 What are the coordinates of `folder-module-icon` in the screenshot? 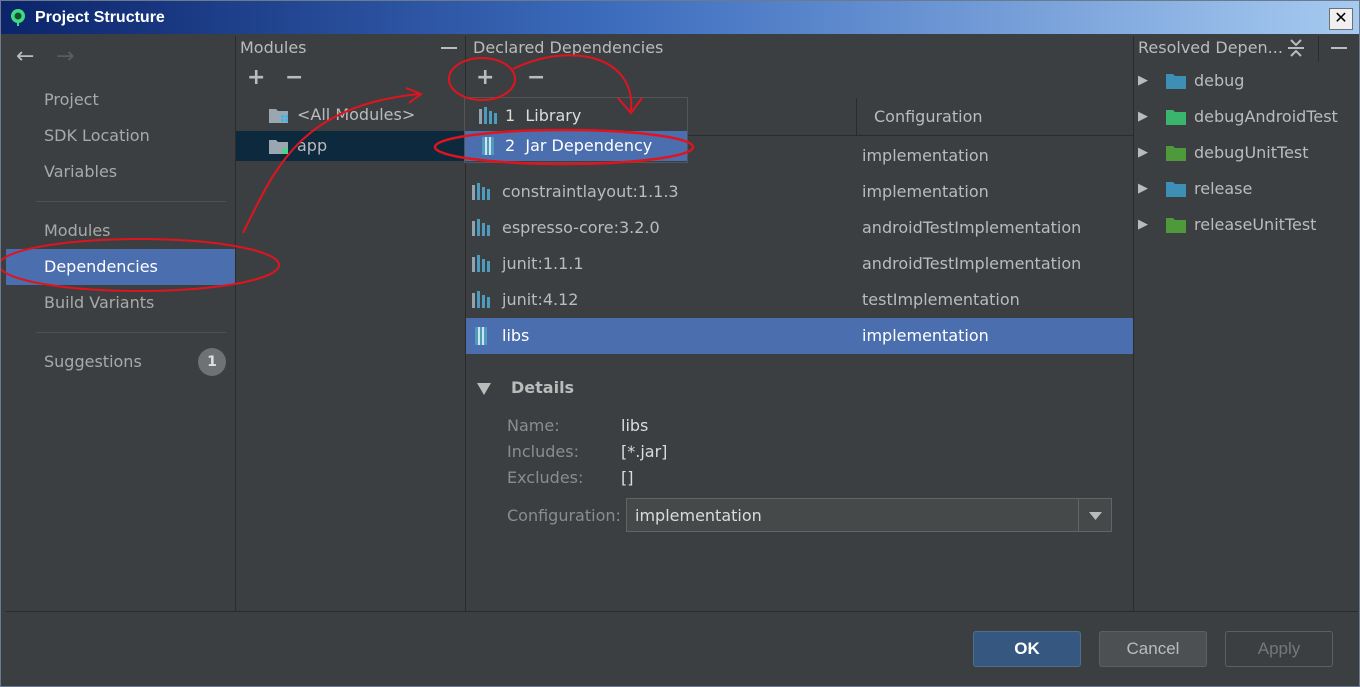 It's located at (278, 147).